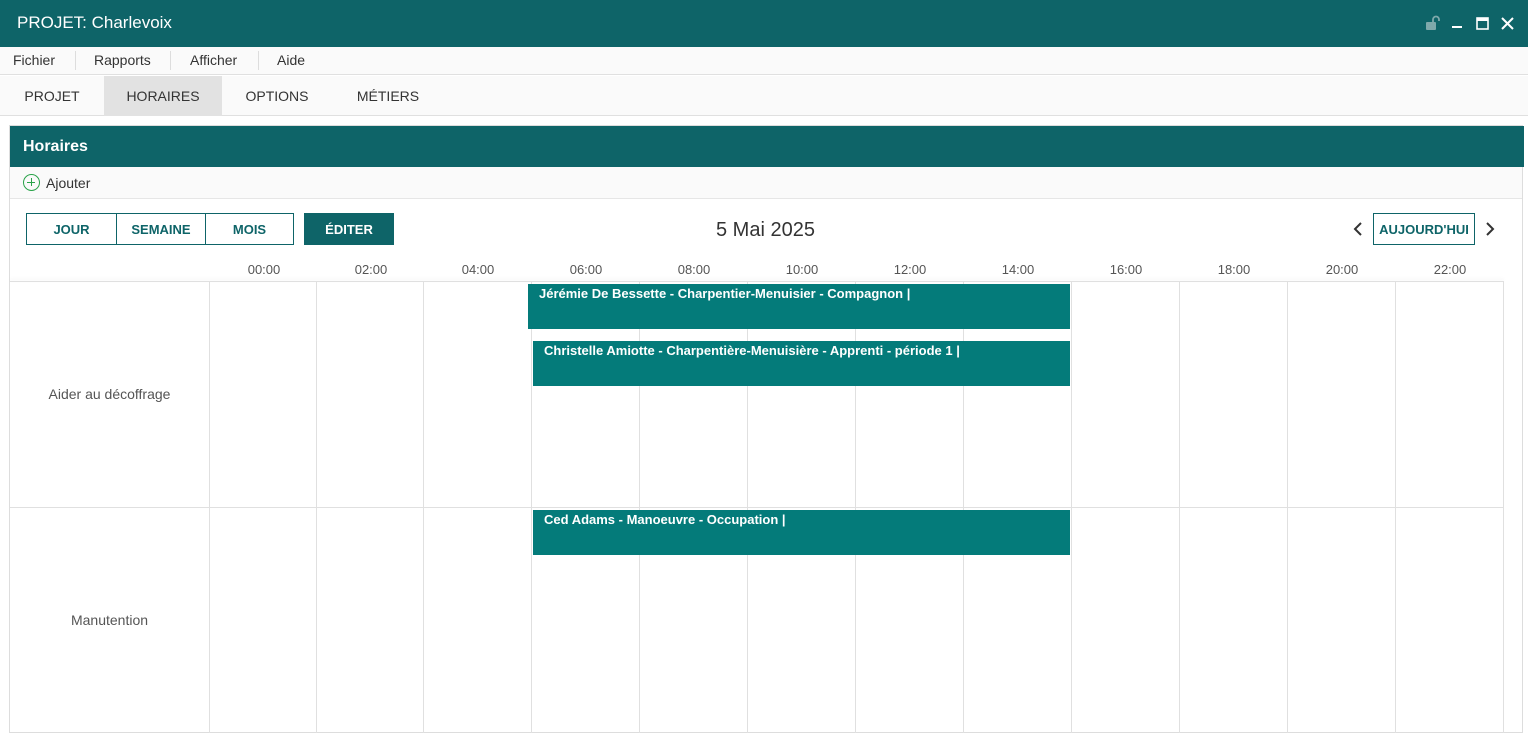  Describe the element at coordinates (766, 183) in the screenshot. I see `action-bar: Ajouter` at that location.